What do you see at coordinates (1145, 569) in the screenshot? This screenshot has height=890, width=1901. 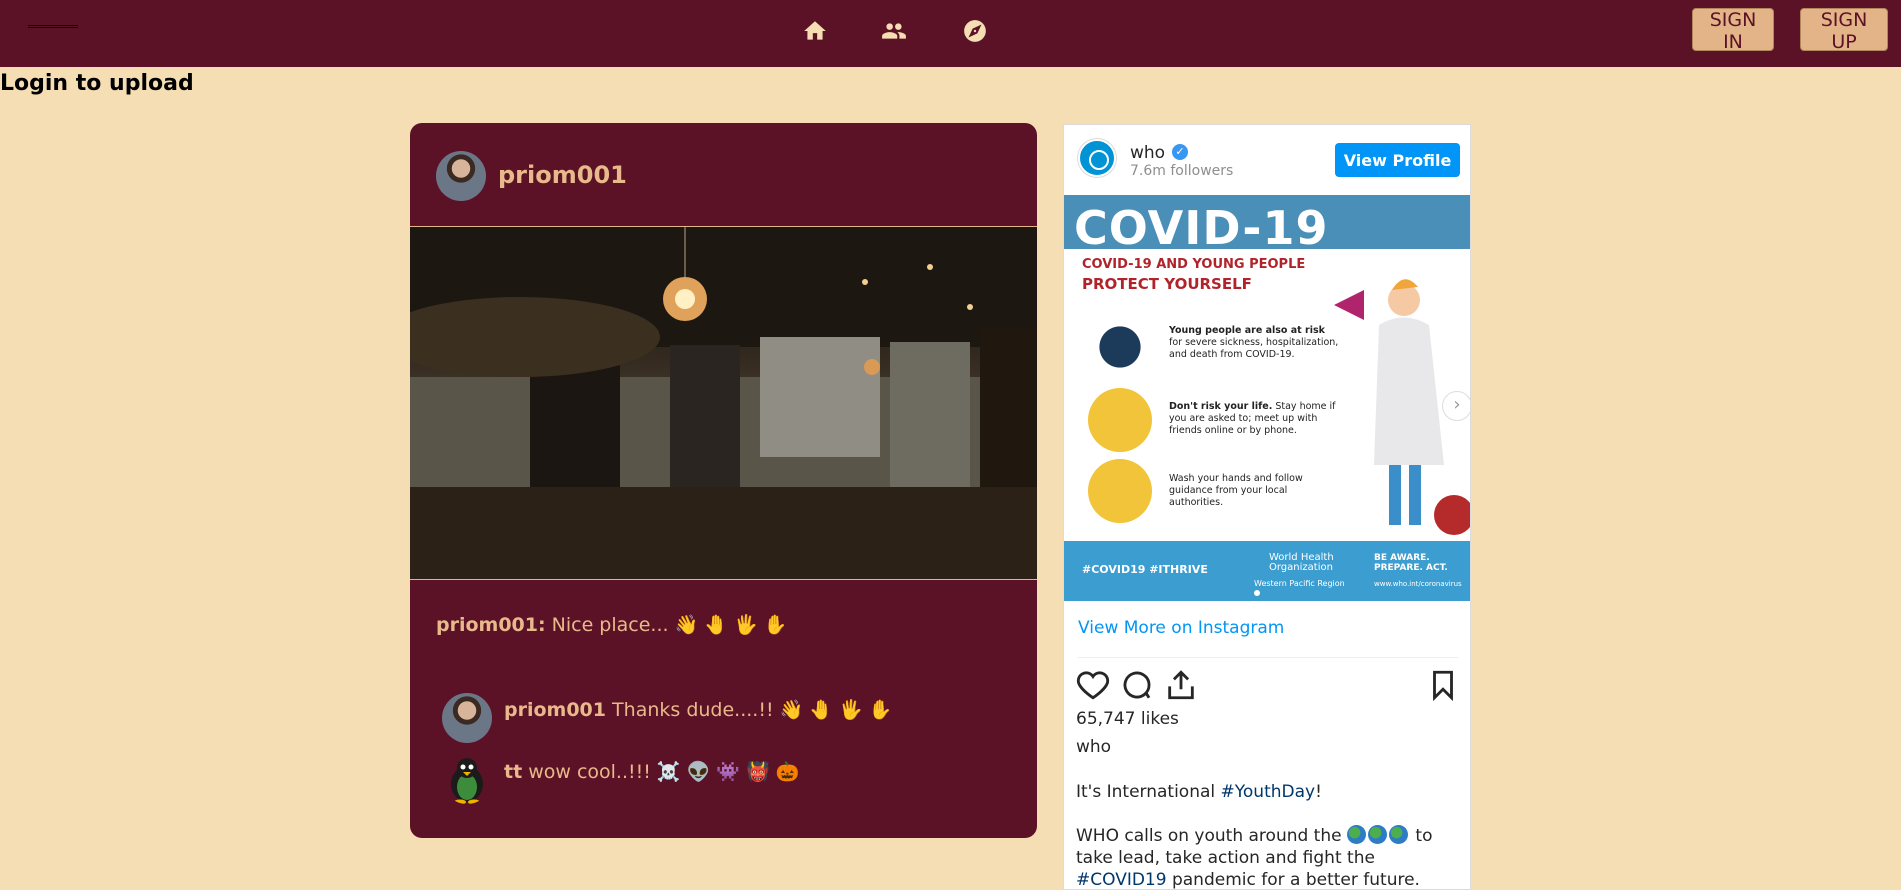 I see `covid-hashtags: #COVID19 #ITHRIVE` at bounding box center [1145, 569].